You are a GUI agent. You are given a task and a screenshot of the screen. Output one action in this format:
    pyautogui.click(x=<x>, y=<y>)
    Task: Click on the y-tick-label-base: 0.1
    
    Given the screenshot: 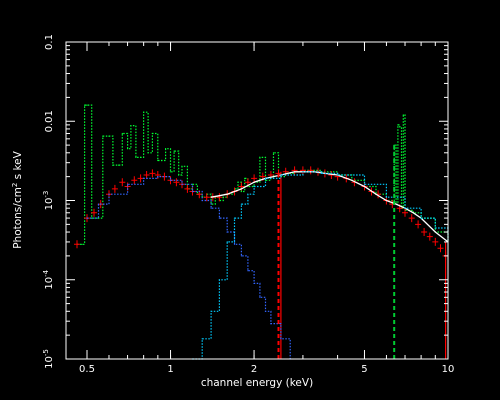 What is the action you would take?
    pyautogui.click(x=49, y=42)
    